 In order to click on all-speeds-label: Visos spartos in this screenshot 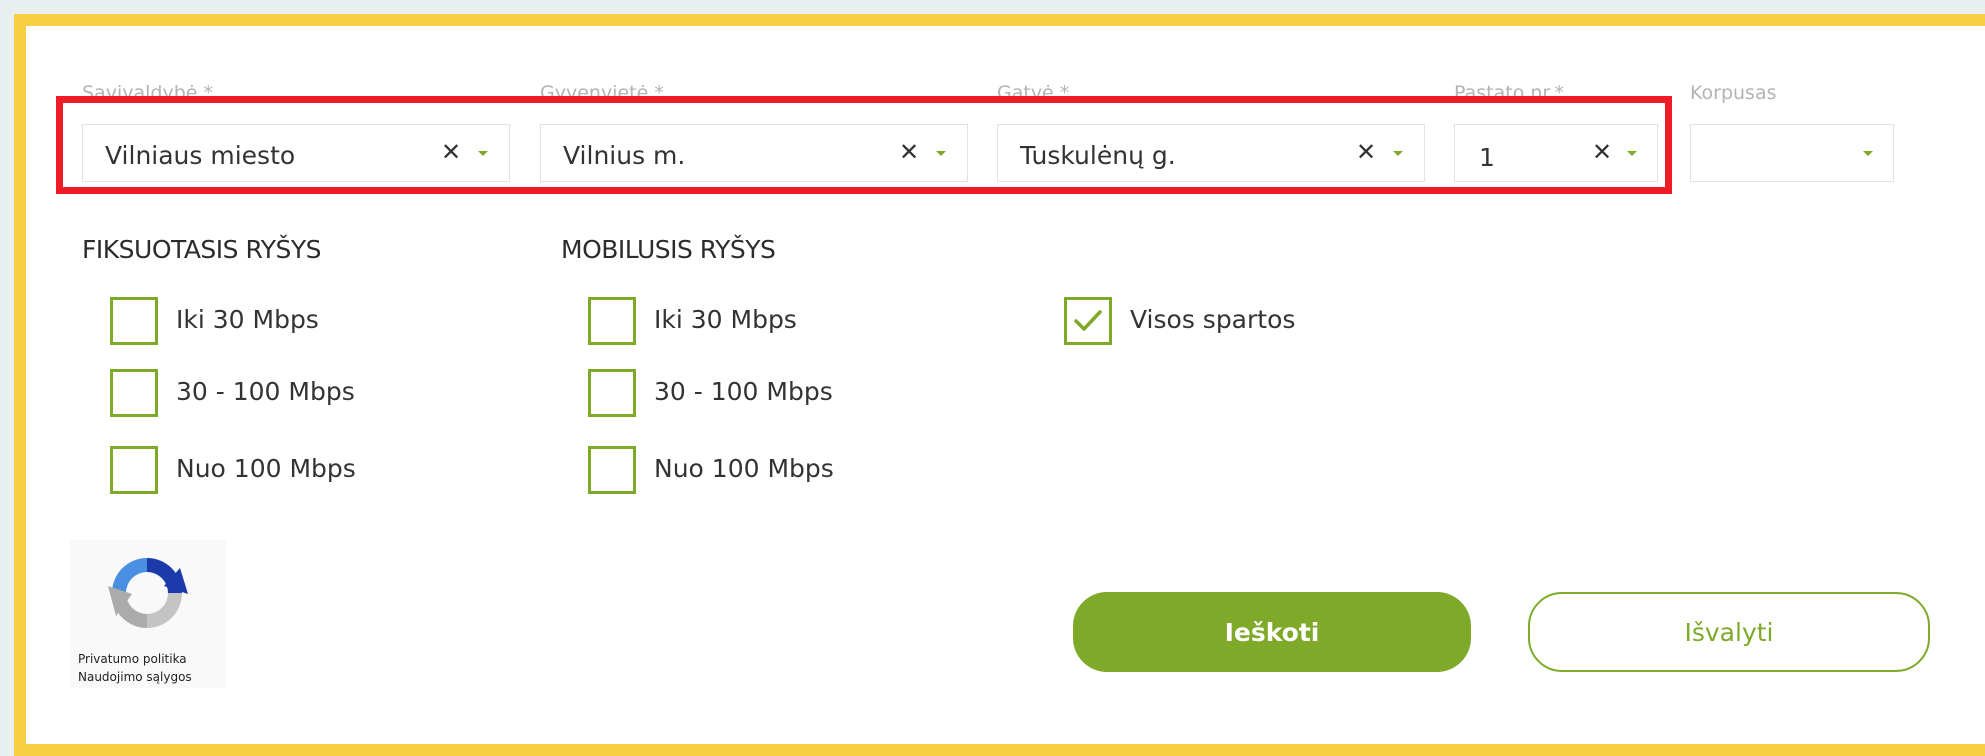, I will do `click(1213, 319)`.